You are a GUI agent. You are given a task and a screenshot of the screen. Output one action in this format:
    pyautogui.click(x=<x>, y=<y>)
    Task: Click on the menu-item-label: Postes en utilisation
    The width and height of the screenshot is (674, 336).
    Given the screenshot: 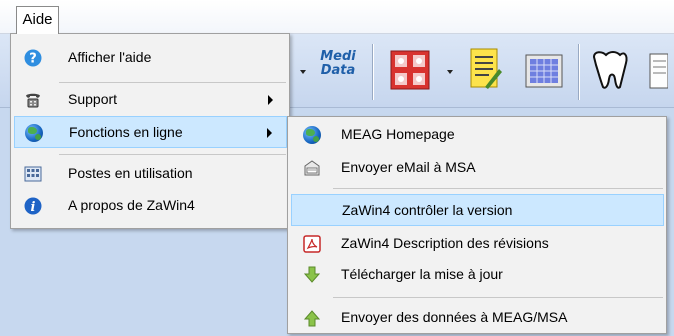 What is the action you would take?
    pyautogui.click(x=130, y=173)
    